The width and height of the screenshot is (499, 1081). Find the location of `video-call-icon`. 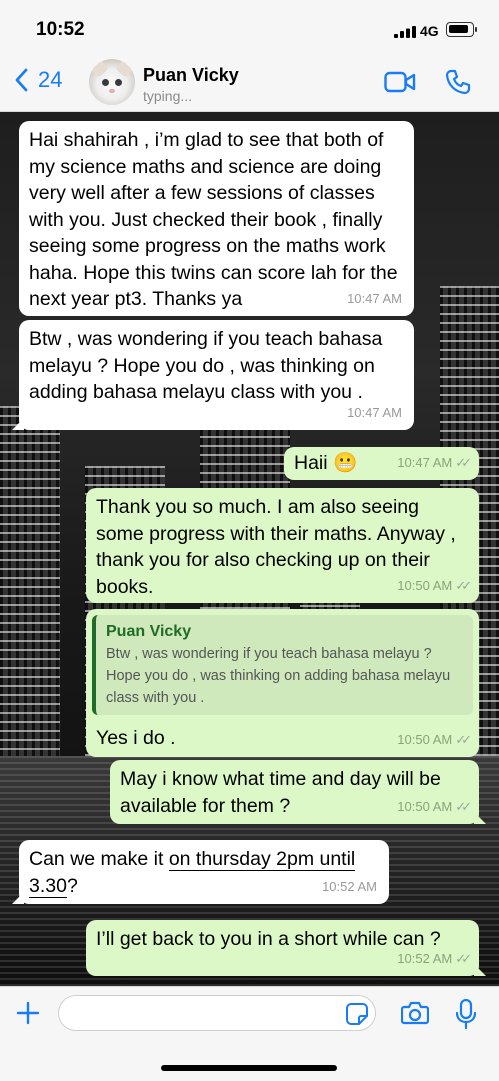

video-call-icon is located at coordinates (400, 82).